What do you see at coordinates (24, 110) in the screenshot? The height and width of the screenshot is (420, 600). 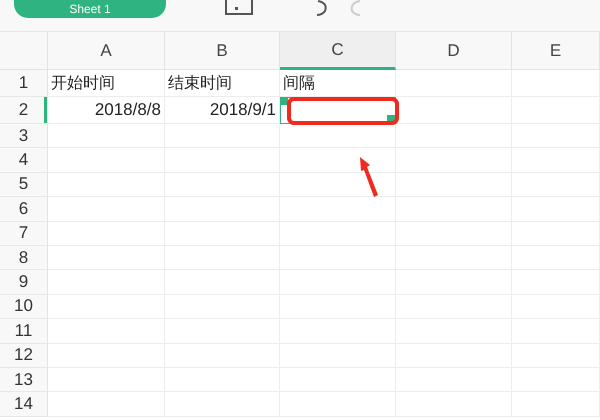 I see `row-header: 2` at bounding box center [24, 110].